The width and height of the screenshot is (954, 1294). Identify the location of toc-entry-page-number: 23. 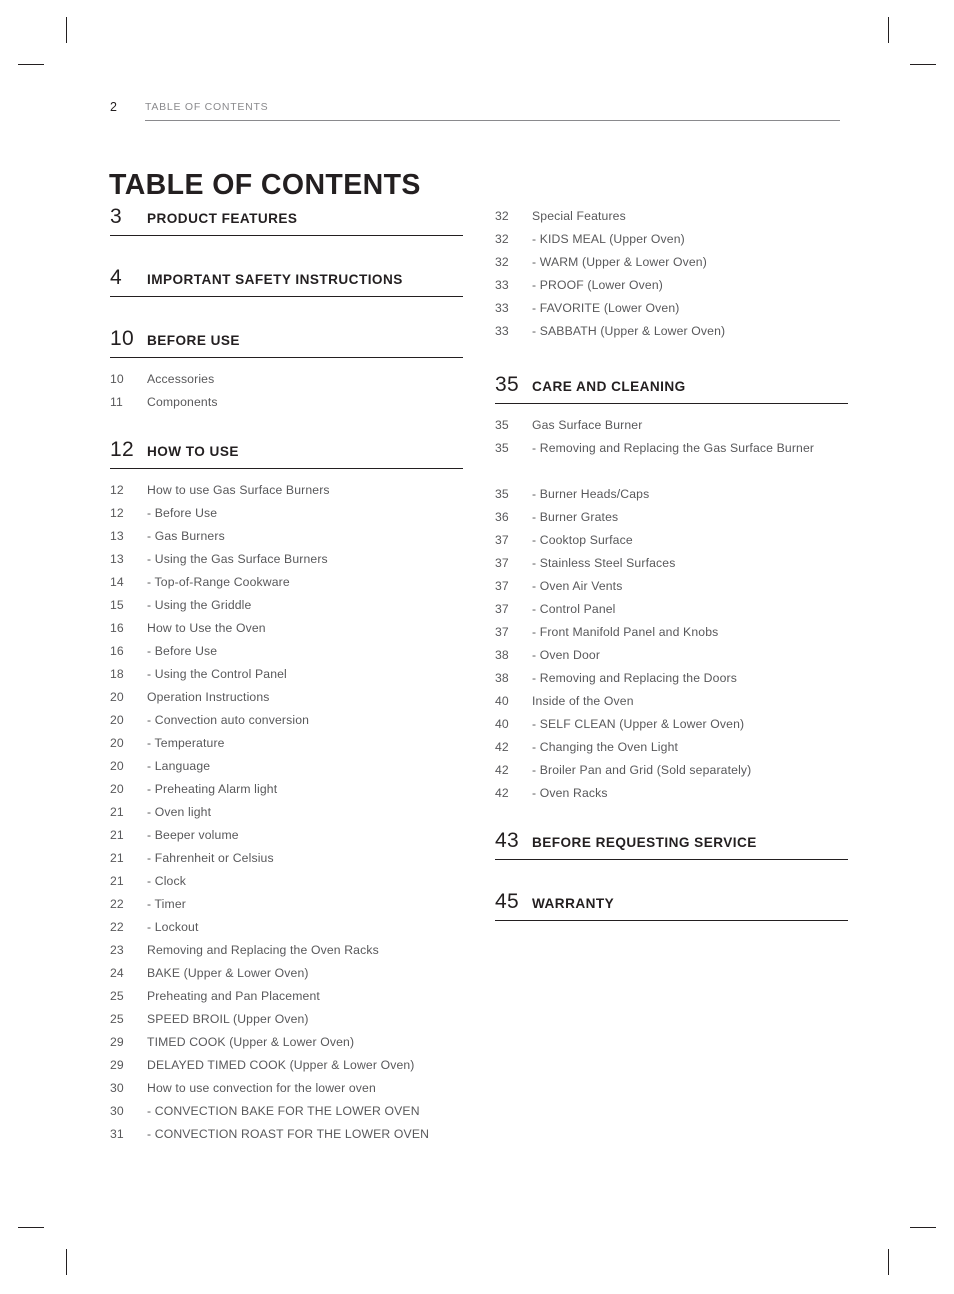
(117, 950).